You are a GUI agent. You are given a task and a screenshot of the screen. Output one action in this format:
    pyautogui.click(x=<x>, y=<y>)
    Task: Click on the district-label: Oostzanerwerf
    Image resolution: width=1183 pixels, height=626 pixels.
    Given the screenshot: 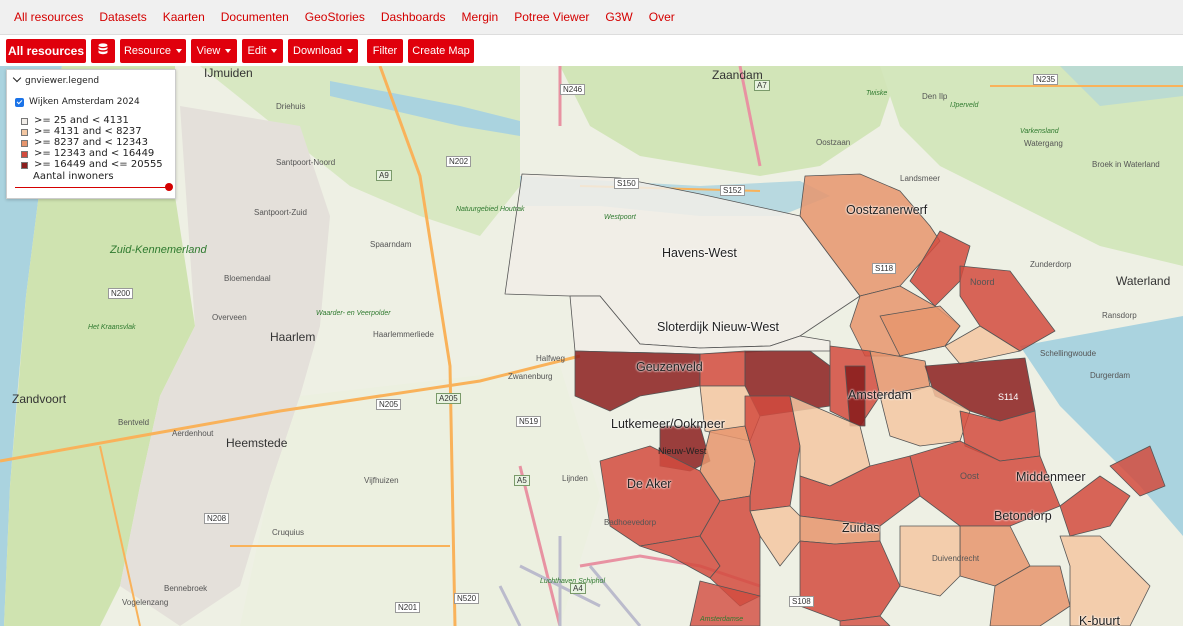 What is the action you would take?
    pyautogui.click(x=887, y=210)
    